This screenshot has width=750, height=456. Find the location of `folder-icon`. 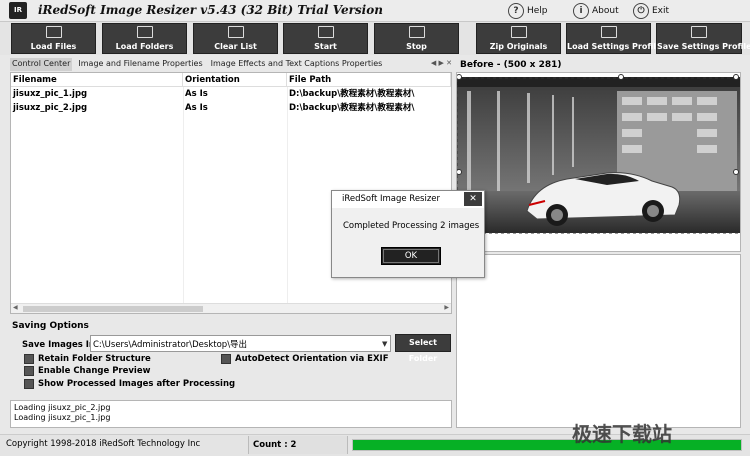

folder-icon is located at coordinates (144, 32).